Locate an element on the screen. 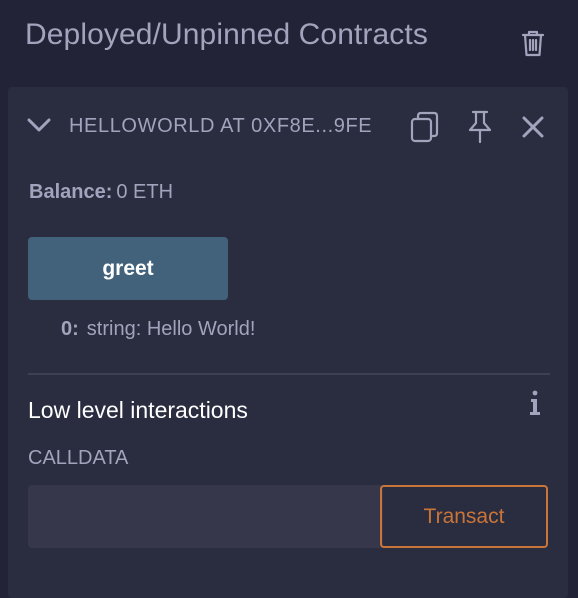 The height and width of the screenshot is (598, 578). contract-header: HELLOWORLD AT 0XF8E...9FE is located at coordinates (288, 126).